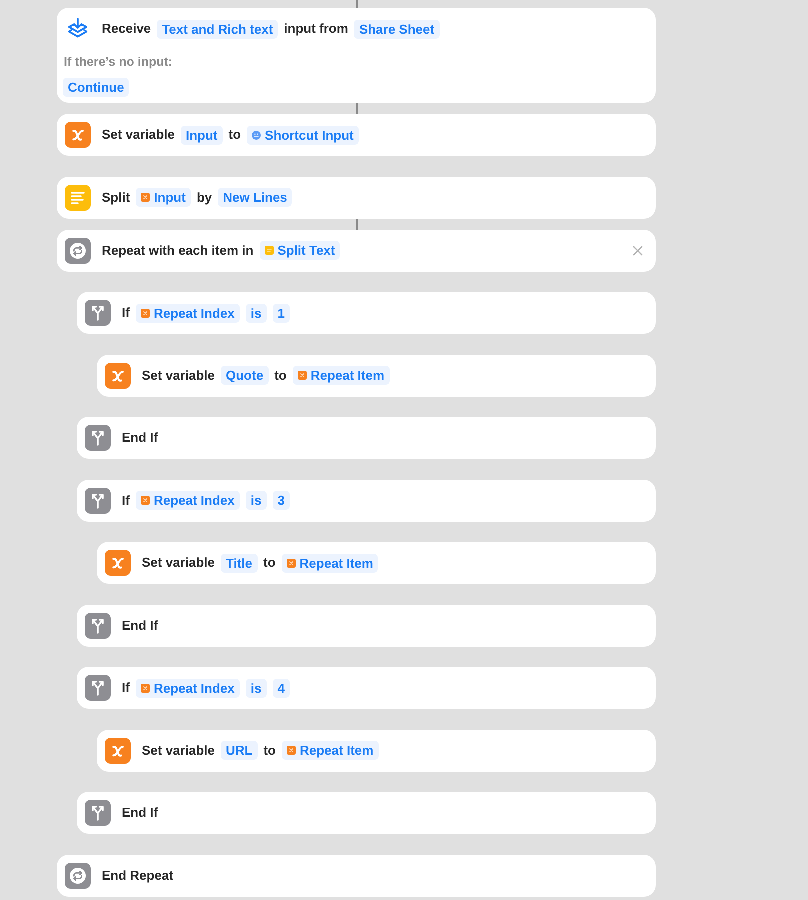  Describe the element at coordinates (119, 62) in the screenshot. I see `fallback-label: If there’s no input:` at that location.